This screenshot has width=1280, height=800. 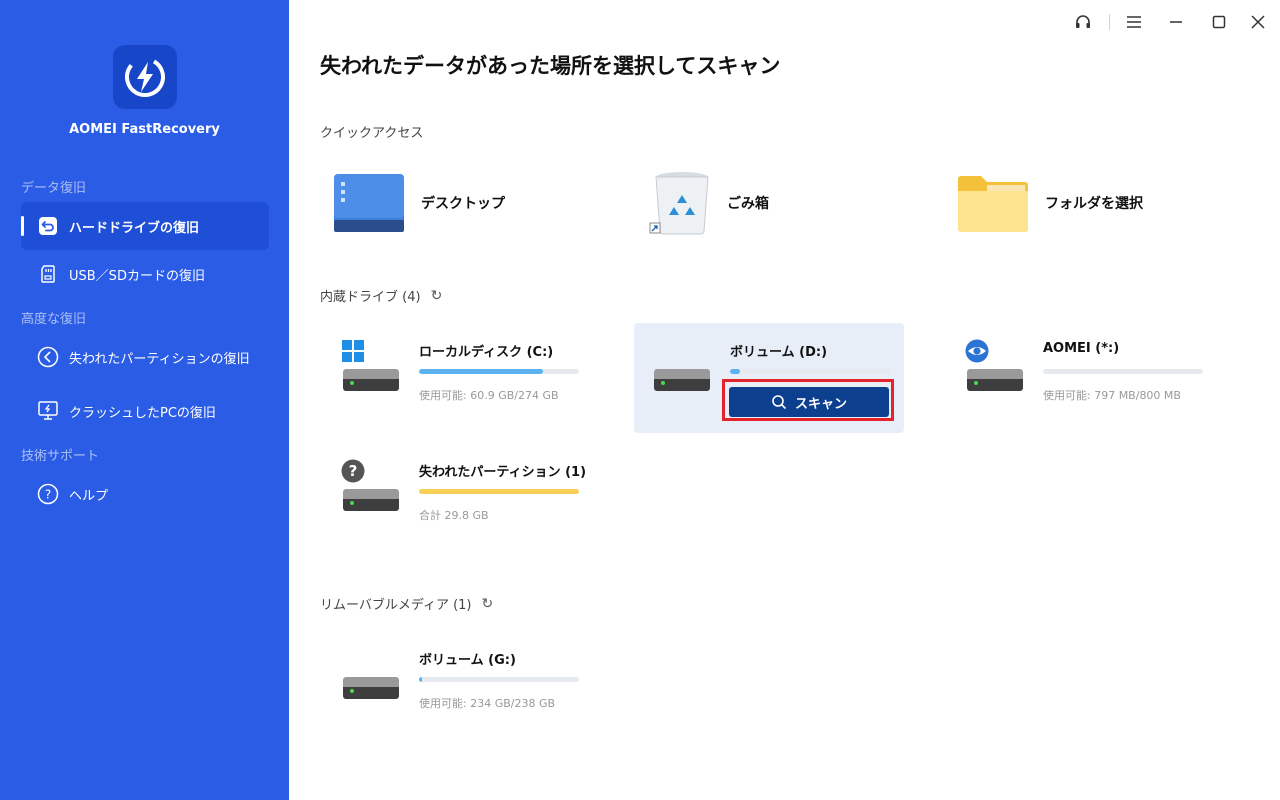 What do you see at coordinates (550, 66) in the screenshot?
I see `page-title: 失われたデータがあった場所を選択してスキャン` at bounding box center [550, 66].